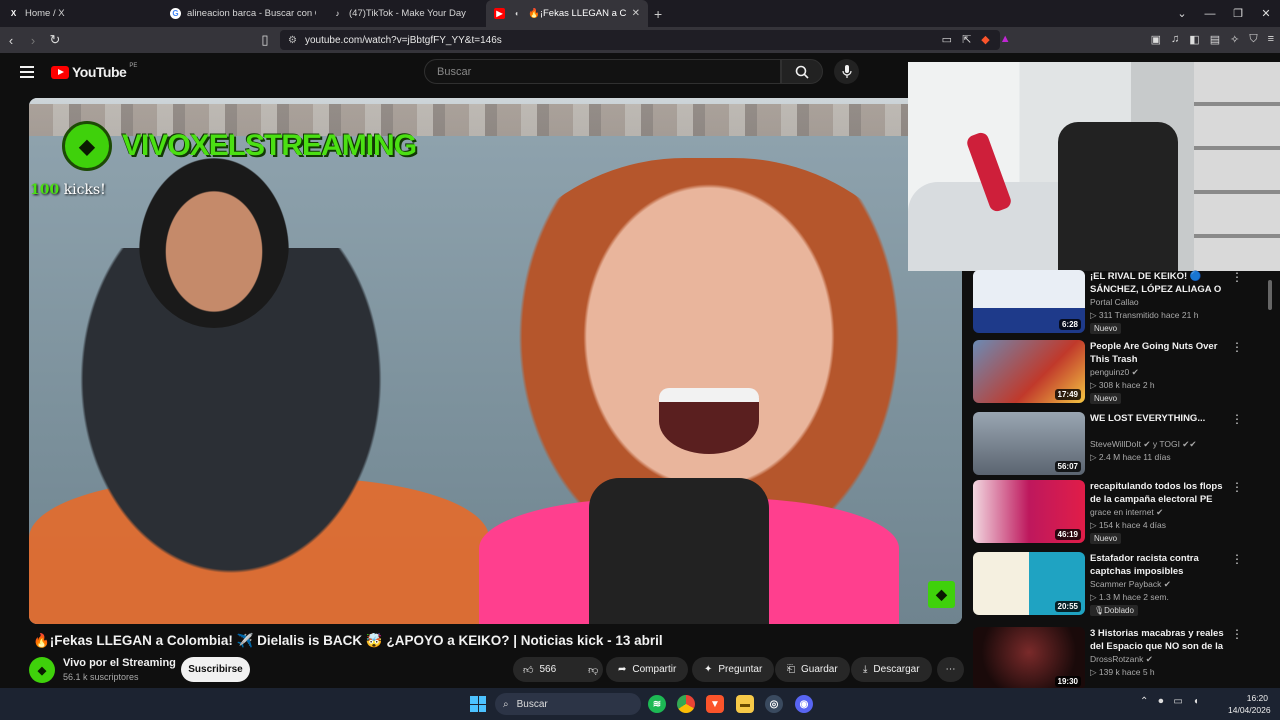  What do you see at coordinates (405, 13) in the screenshot?
I see `tab-tiktok: ♪ (47)TikTok - Make Your Day` at bounding box center [405, 13].